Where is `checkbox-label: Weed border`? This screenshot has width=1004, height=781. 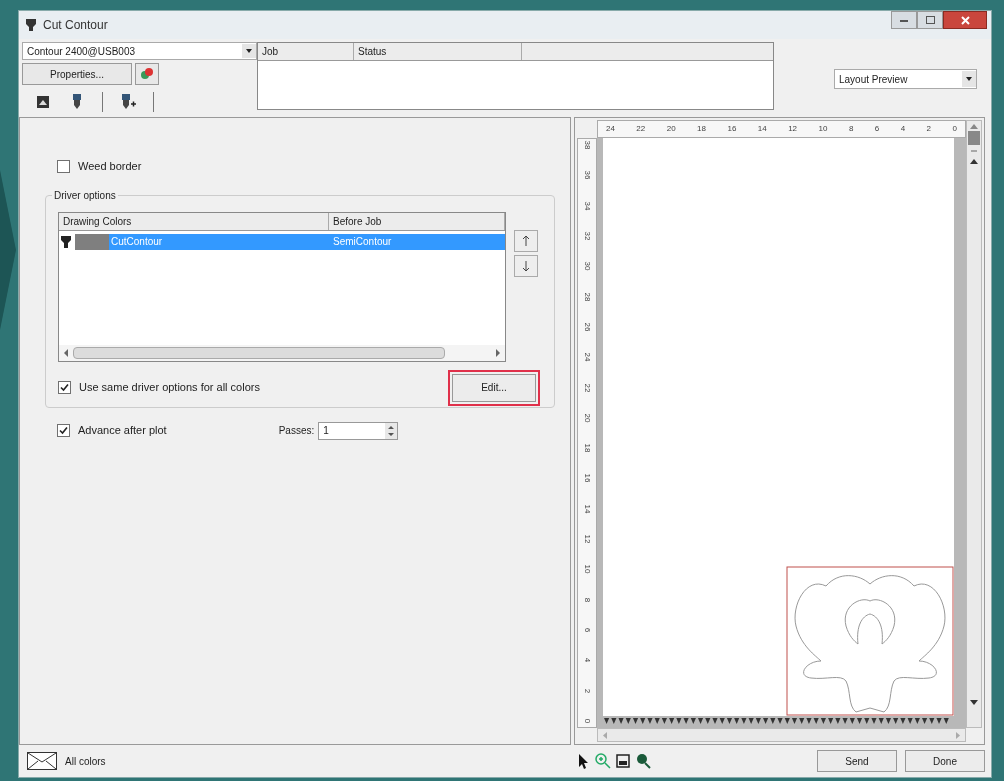
checkbox-label: Weed border is located at coordinates (110, 166).